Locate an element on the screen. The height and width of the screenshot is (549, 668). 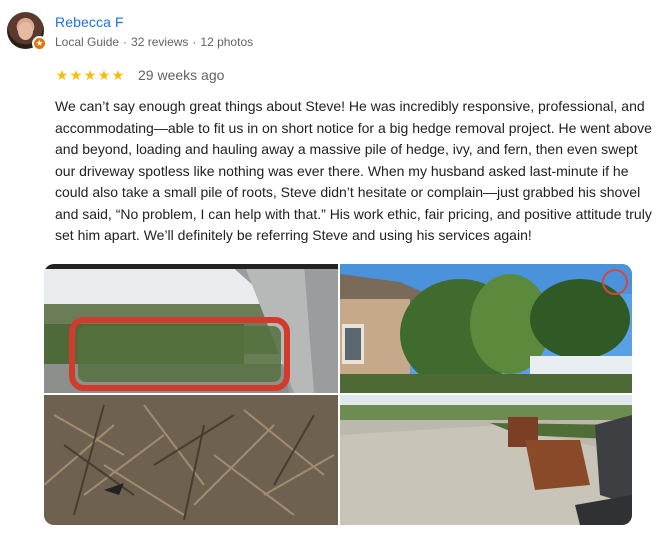
reviewer-role: Local Guide is located at coordinates (87, 42).